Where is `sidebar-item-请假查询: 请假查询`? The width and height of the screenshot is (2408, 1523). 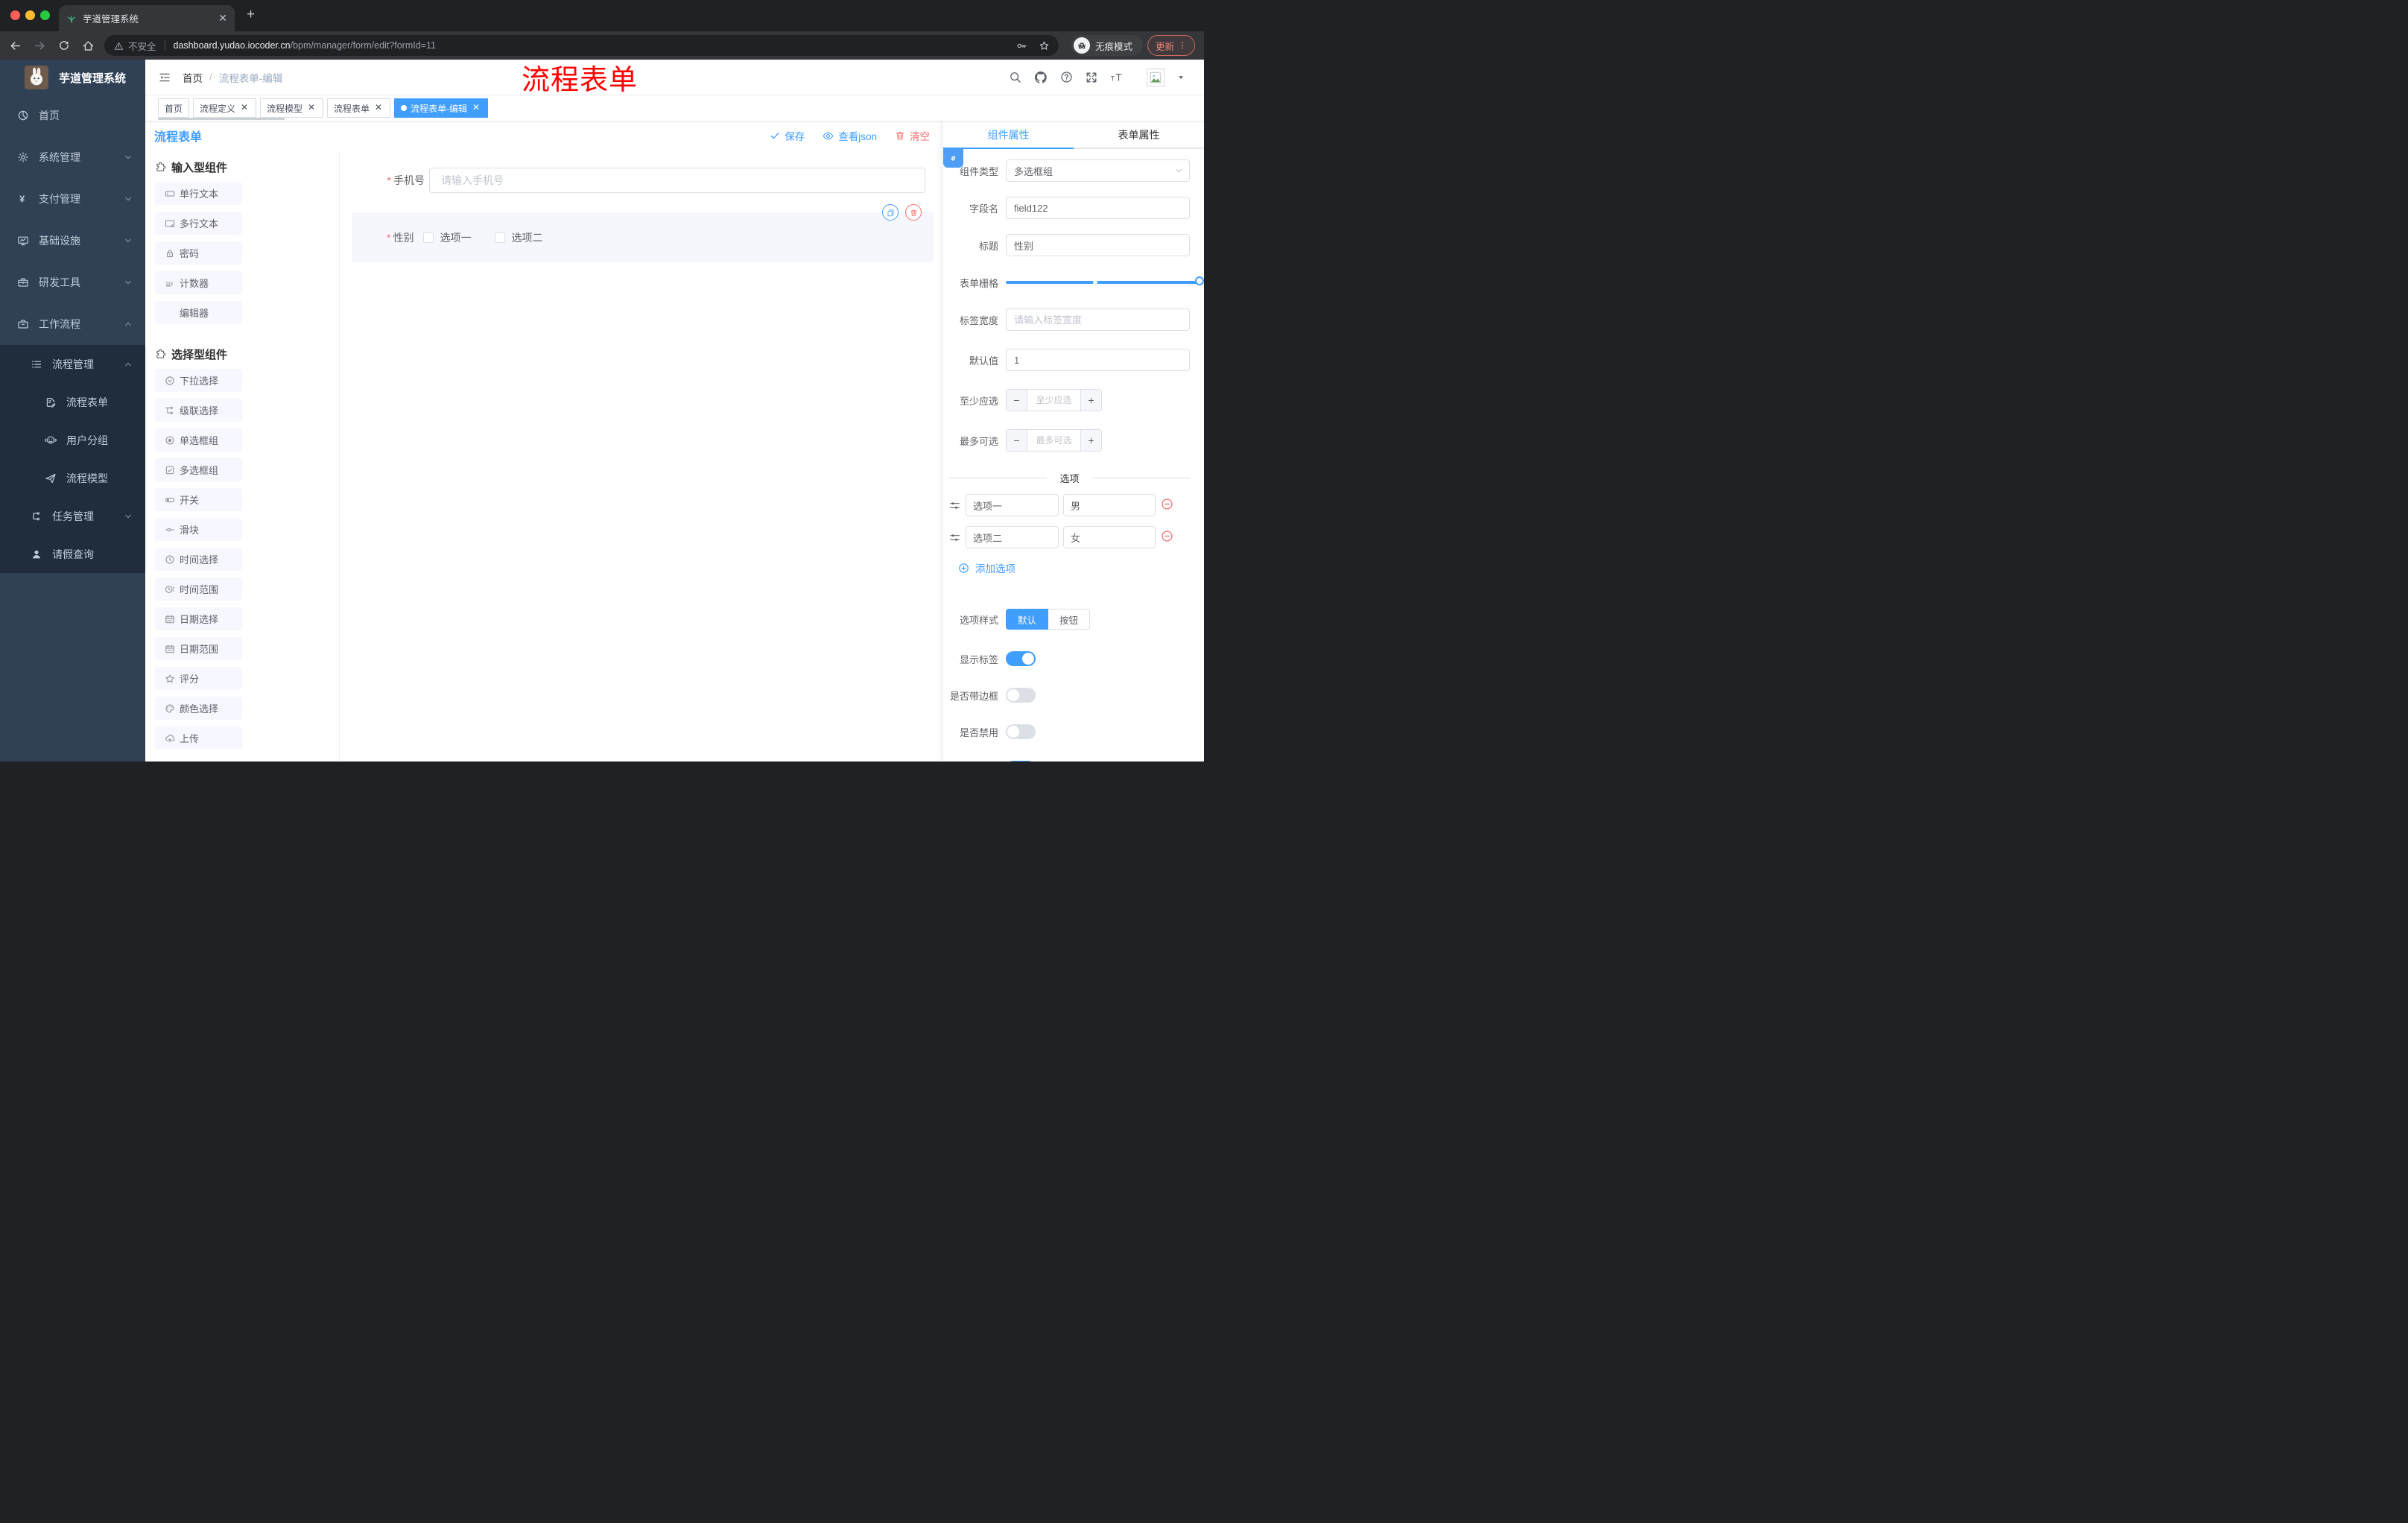 sidebar-item-请假查询: 请假查询 is located at coordinates (72, 554).